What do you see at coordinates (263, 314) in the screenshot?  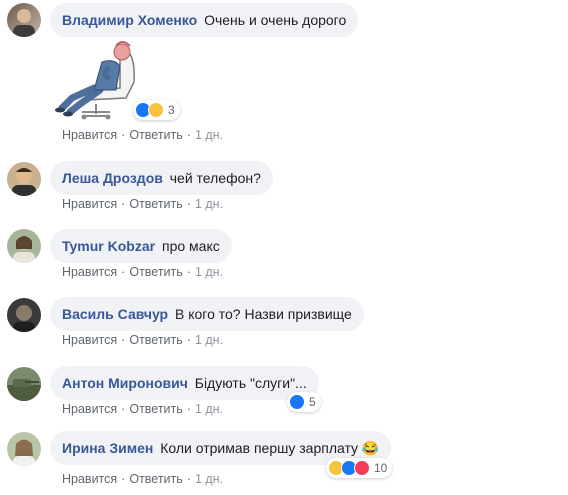 I see `comment-text: В кого то? Назви призвище` at bounding box center [263, 314].